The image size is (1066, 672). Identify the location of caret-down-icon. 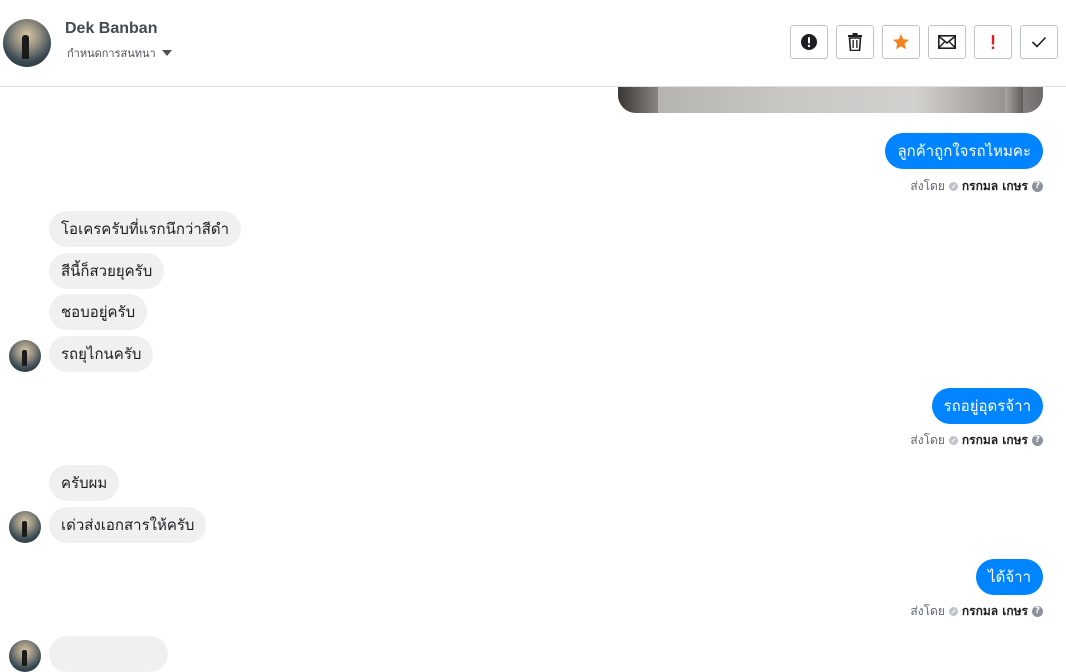
(166, 53).